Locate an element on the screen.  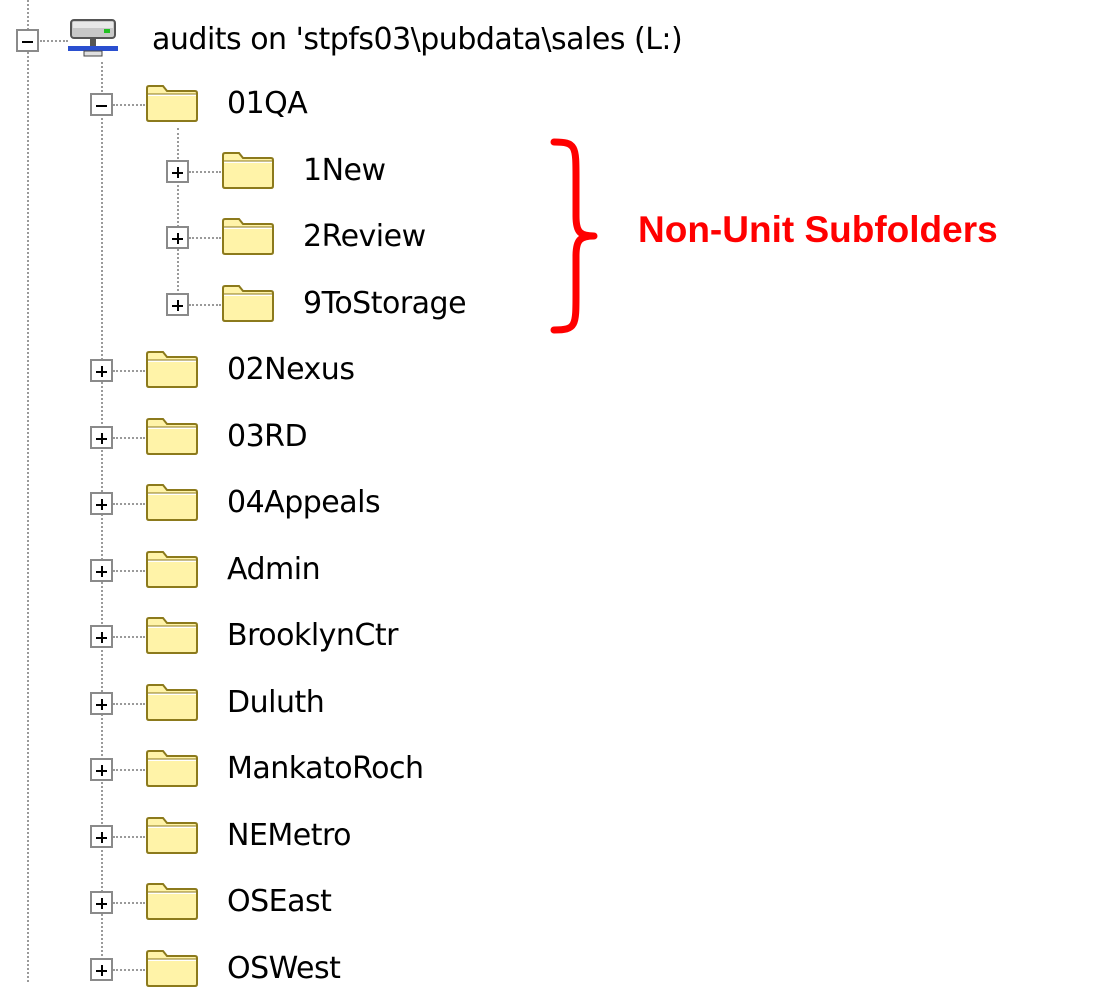
tree-item-label: 9ToStorage is located at coordinates (385, 304).